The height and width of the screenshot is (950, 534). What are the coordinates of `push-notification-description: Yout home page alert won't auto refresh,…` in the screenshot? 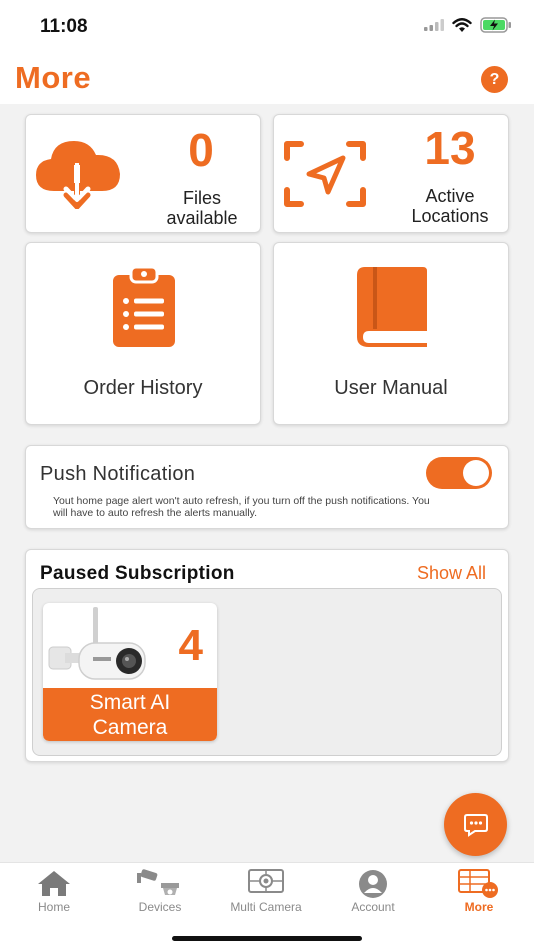 It's located at (241, 507).